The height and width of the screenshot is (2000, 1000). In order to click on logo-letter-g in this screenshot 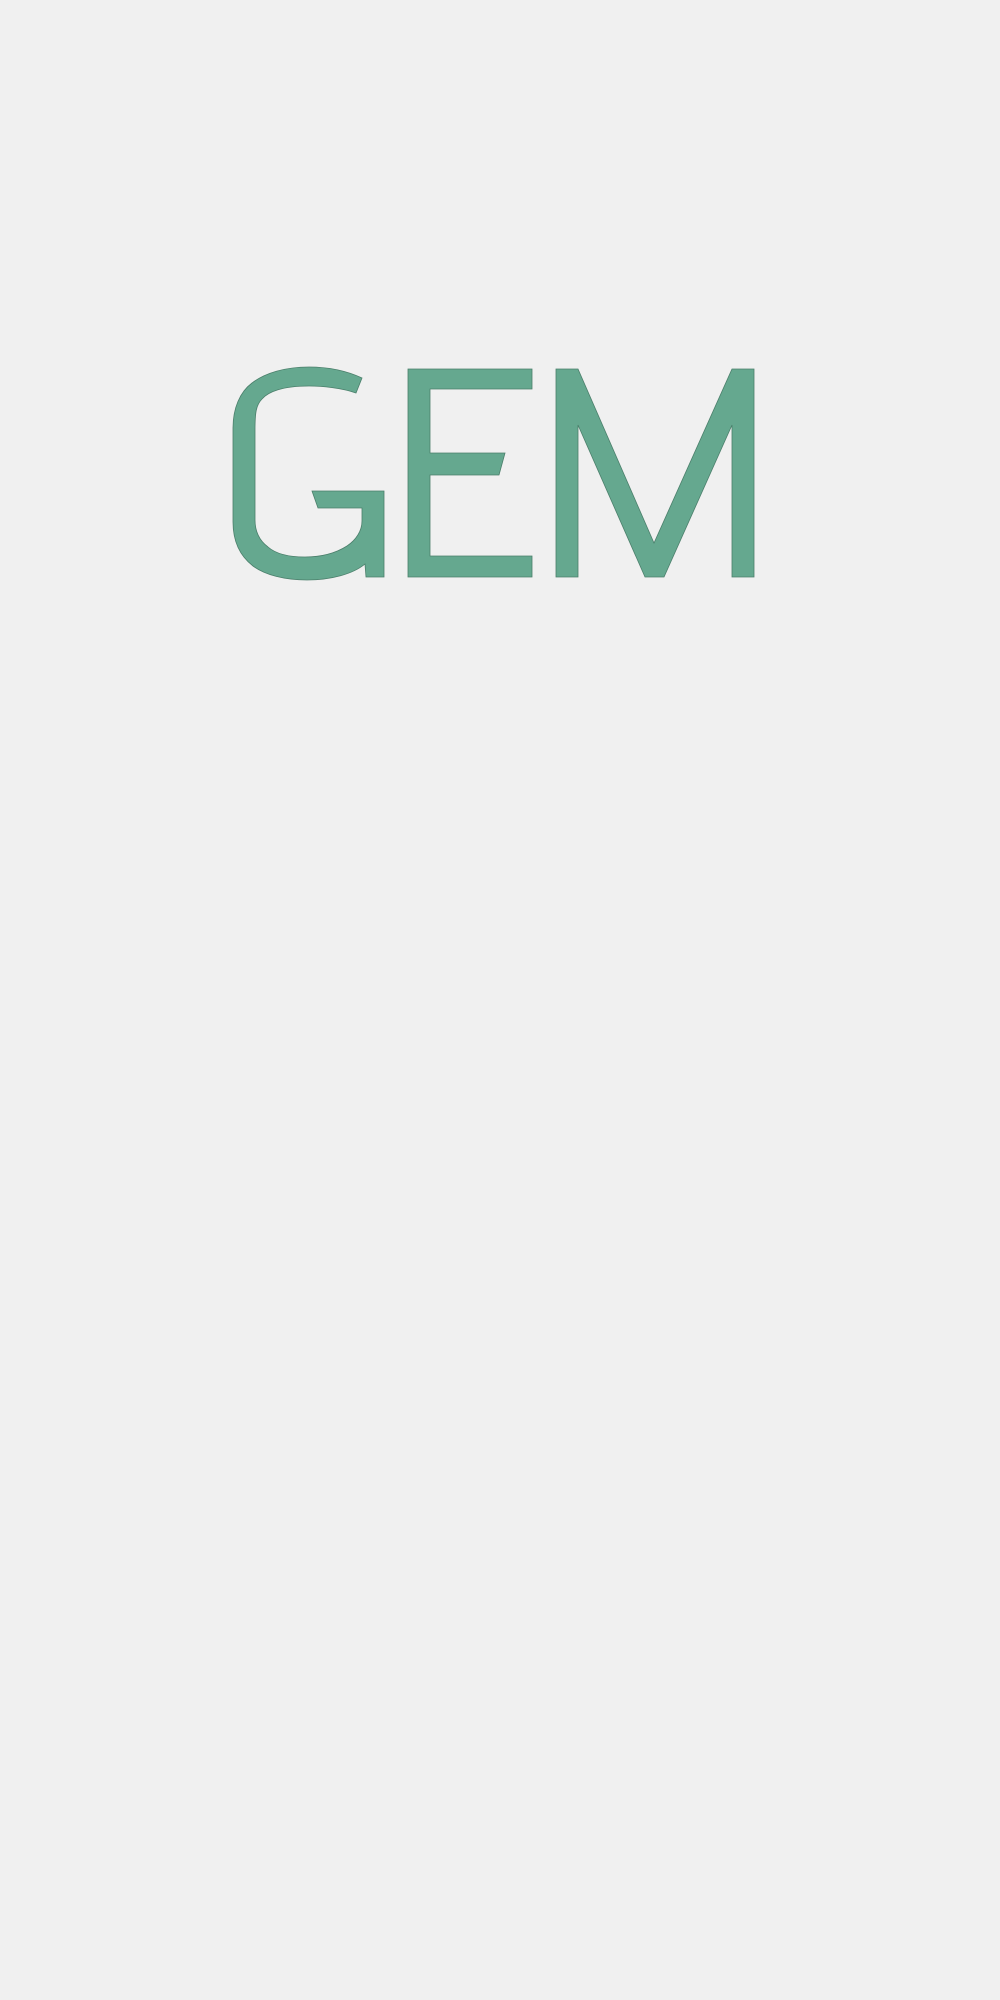, I will do `click(308, 473)`.